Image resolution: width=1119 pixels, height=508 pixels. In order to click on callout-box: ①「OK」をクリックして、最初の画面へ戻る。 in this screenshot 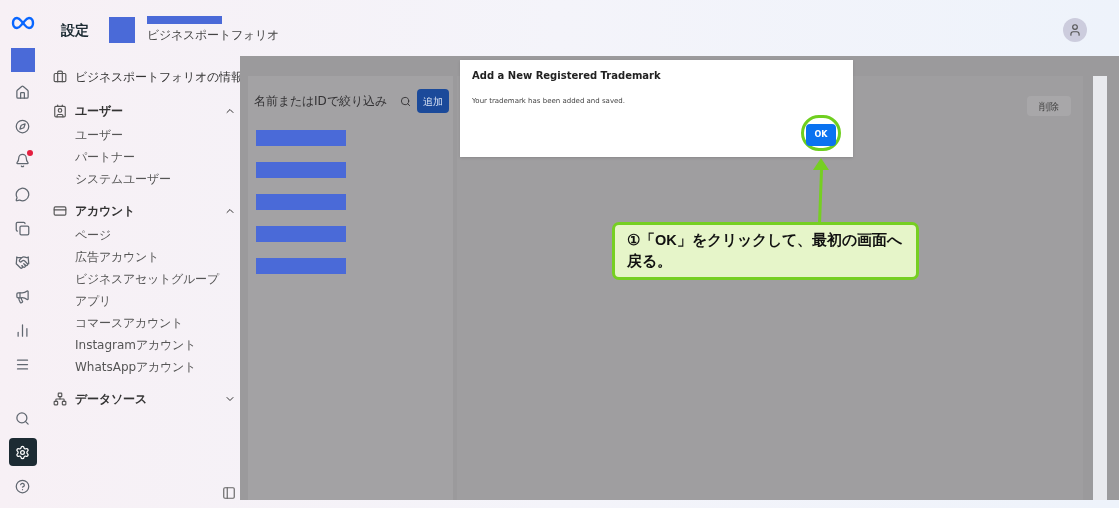, I will do `click(765, 251)`.